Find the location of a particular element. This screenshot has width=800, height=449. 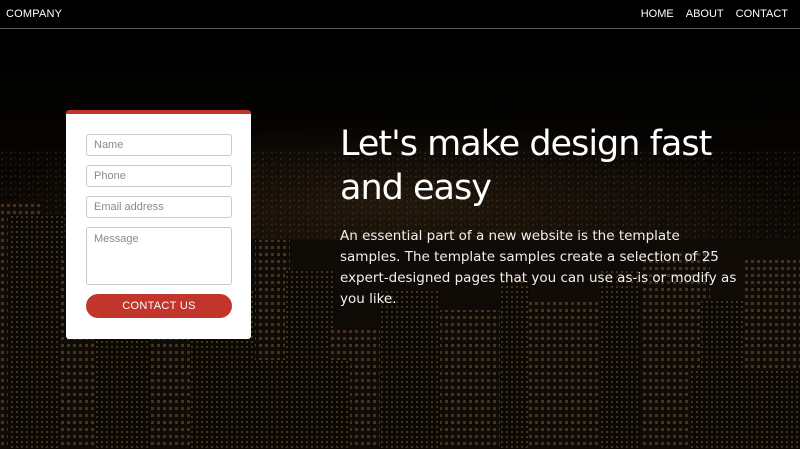

hero-title: Let's make design fast and easy is located at coordinates (526, 166).